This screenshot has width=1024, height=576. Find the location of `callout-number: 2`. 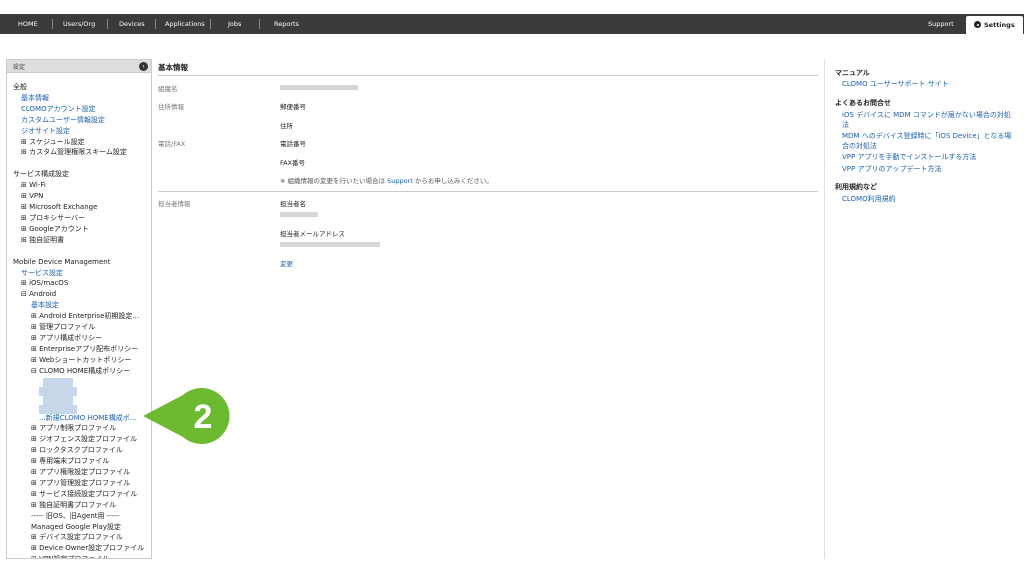

callout-number: 2 is located at coordinates (203, 417).